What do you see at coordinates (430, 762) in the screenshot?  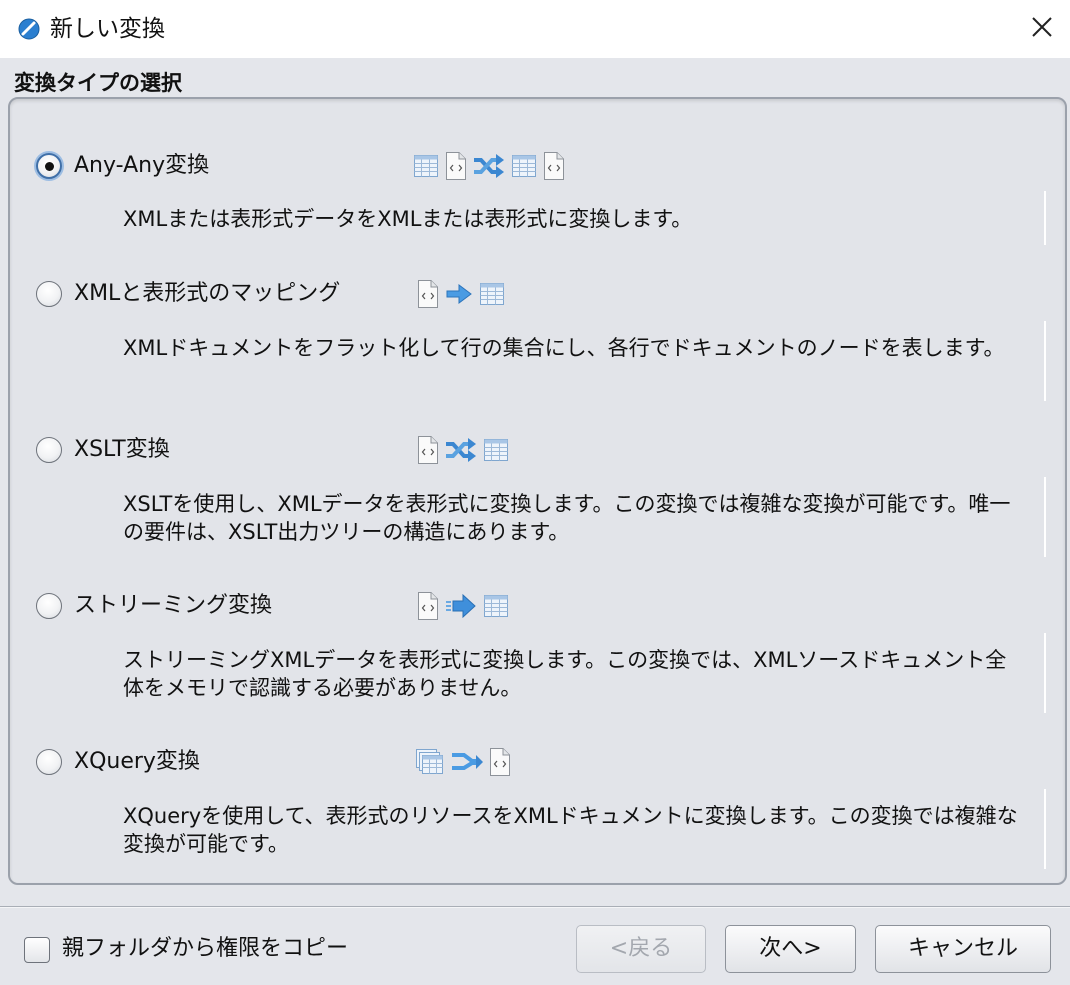 I see `stacked-tables-icon` at bounding box center [430, 762].